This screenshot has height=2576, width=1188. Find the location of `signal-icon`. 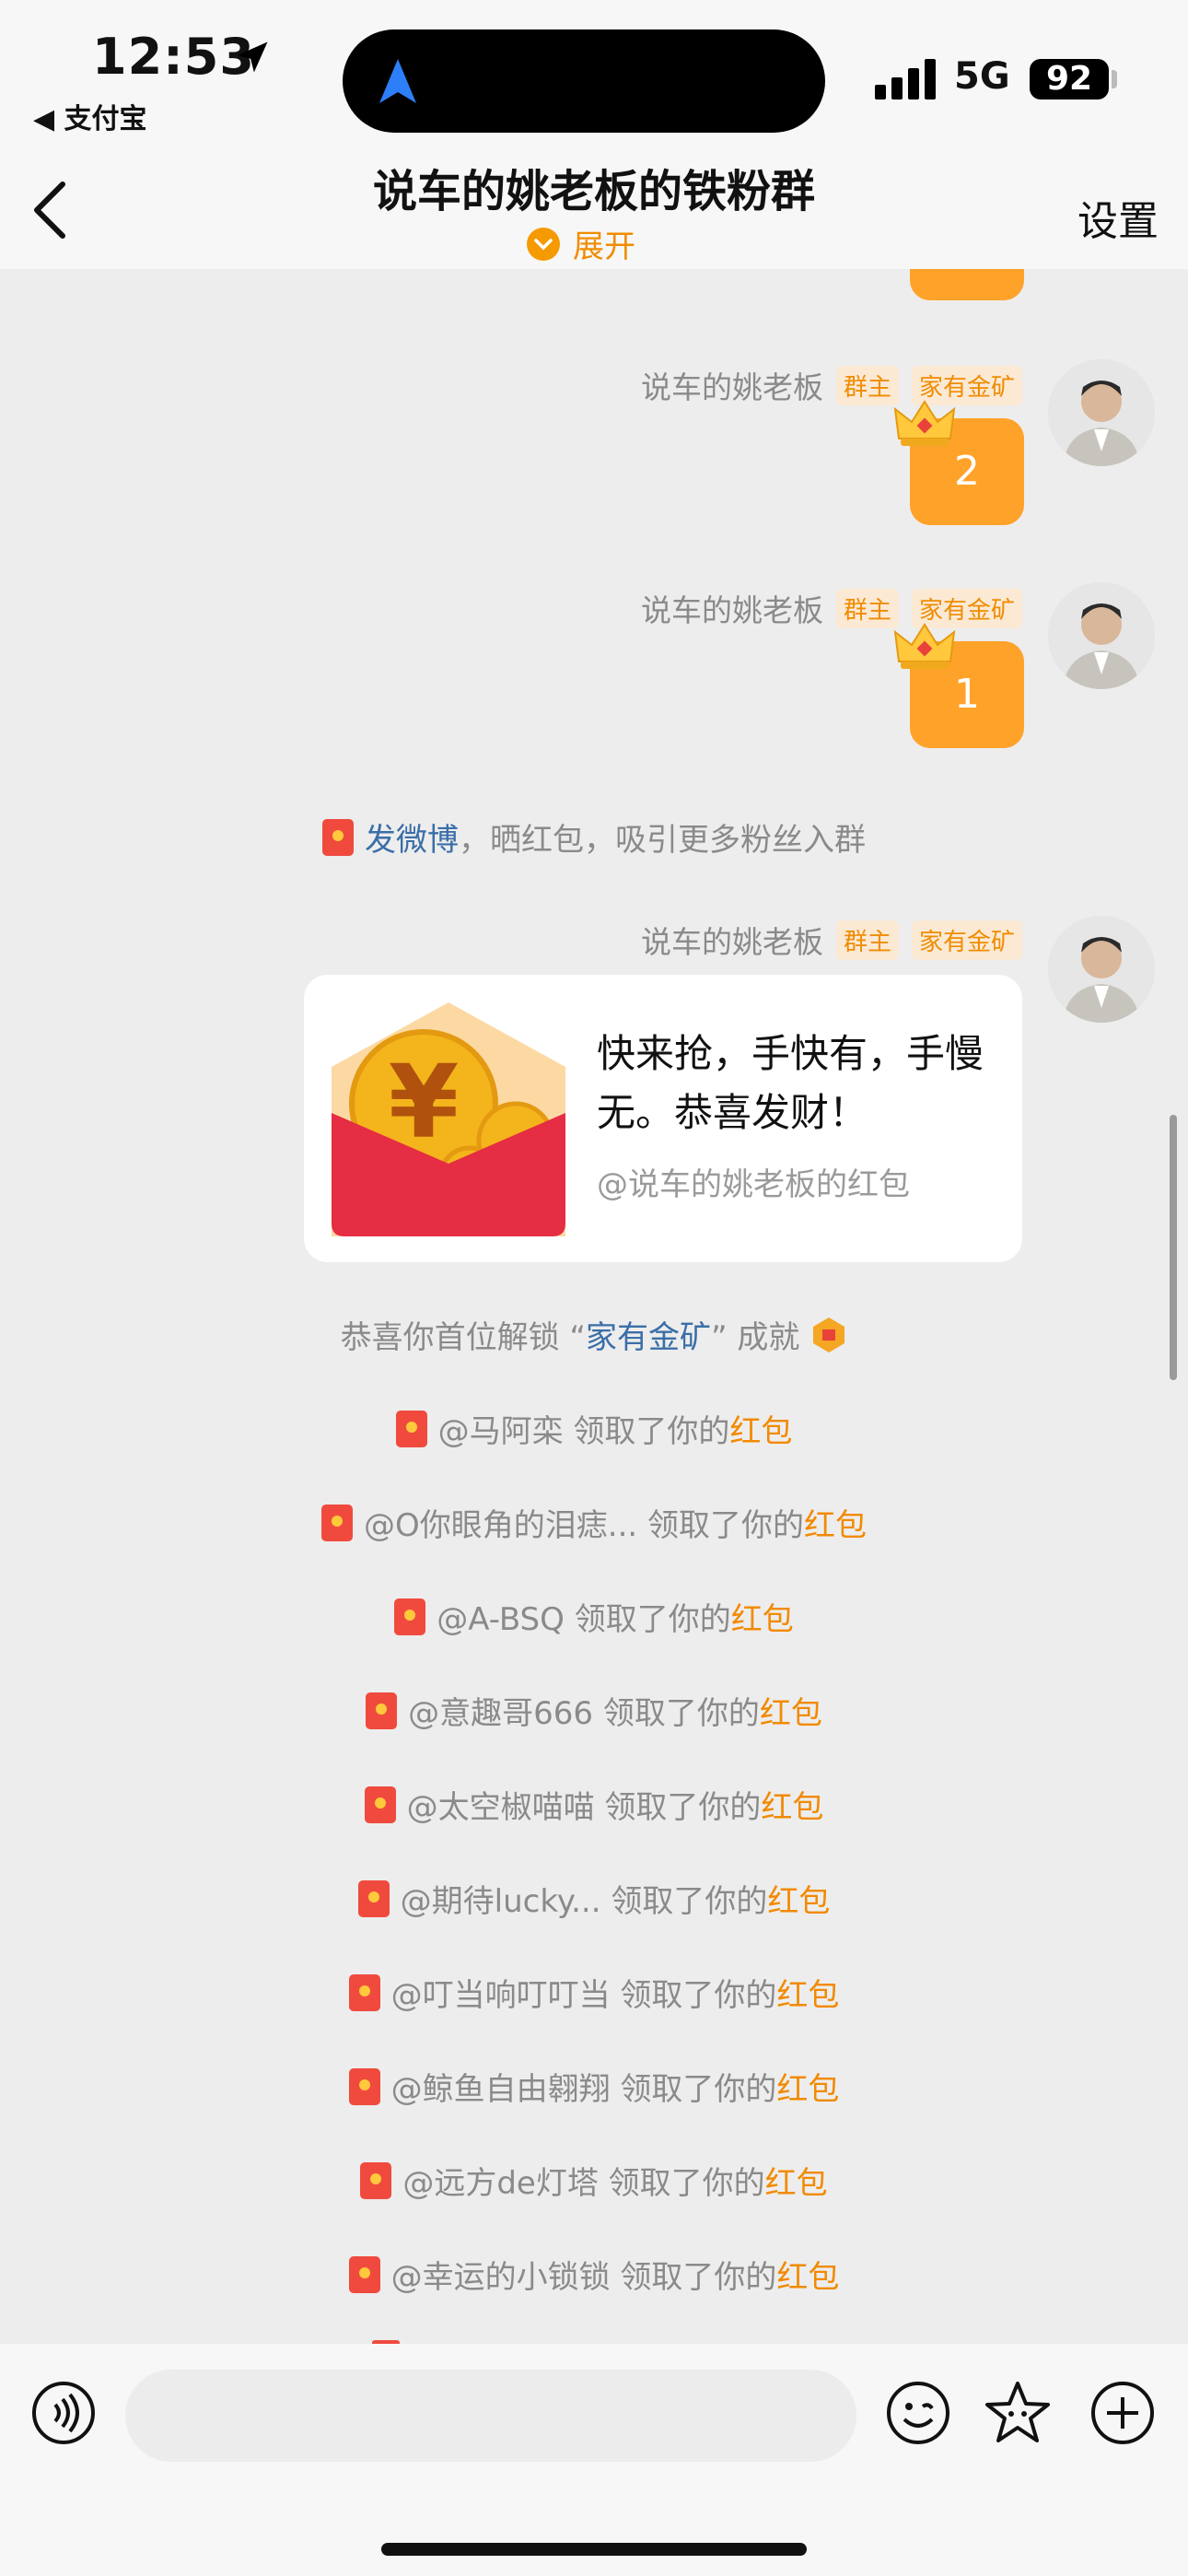

signal-icon is located at coordinates (905, 79).